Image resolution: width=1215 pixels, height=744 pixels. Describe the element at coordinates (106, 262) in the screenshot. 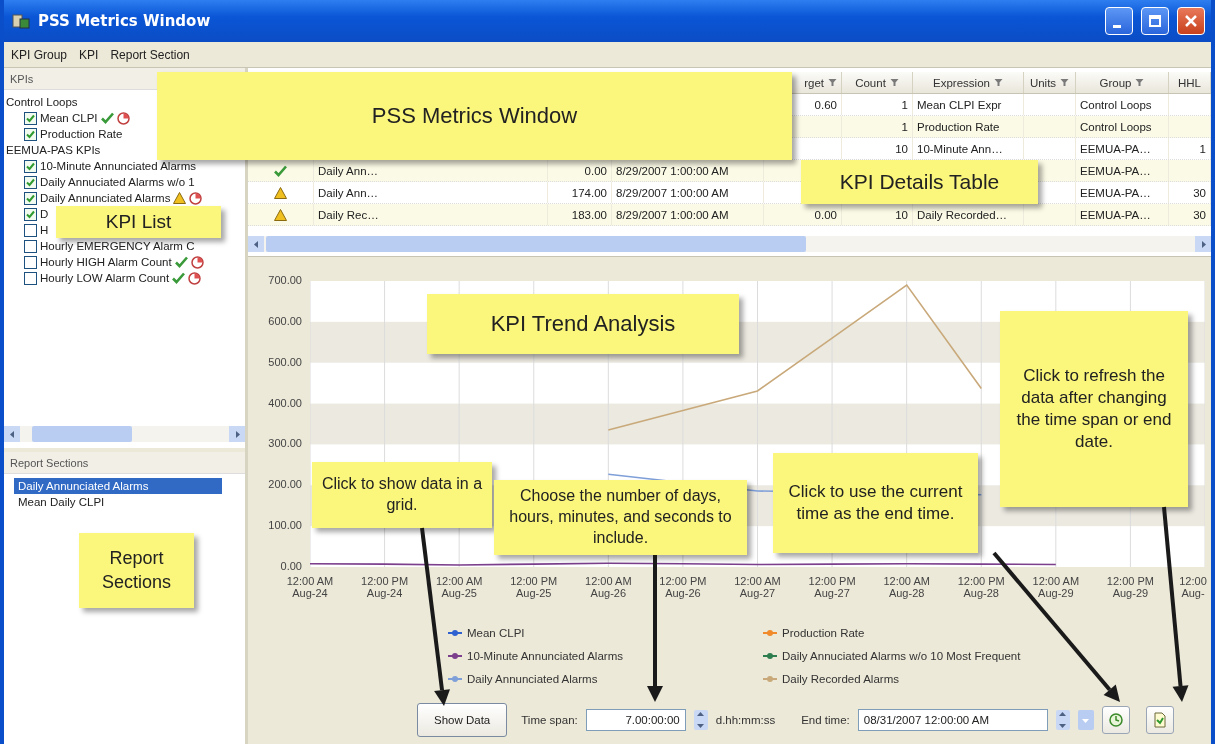

I see `tree-item: Hourly HIGH Alarm Count` at that location.